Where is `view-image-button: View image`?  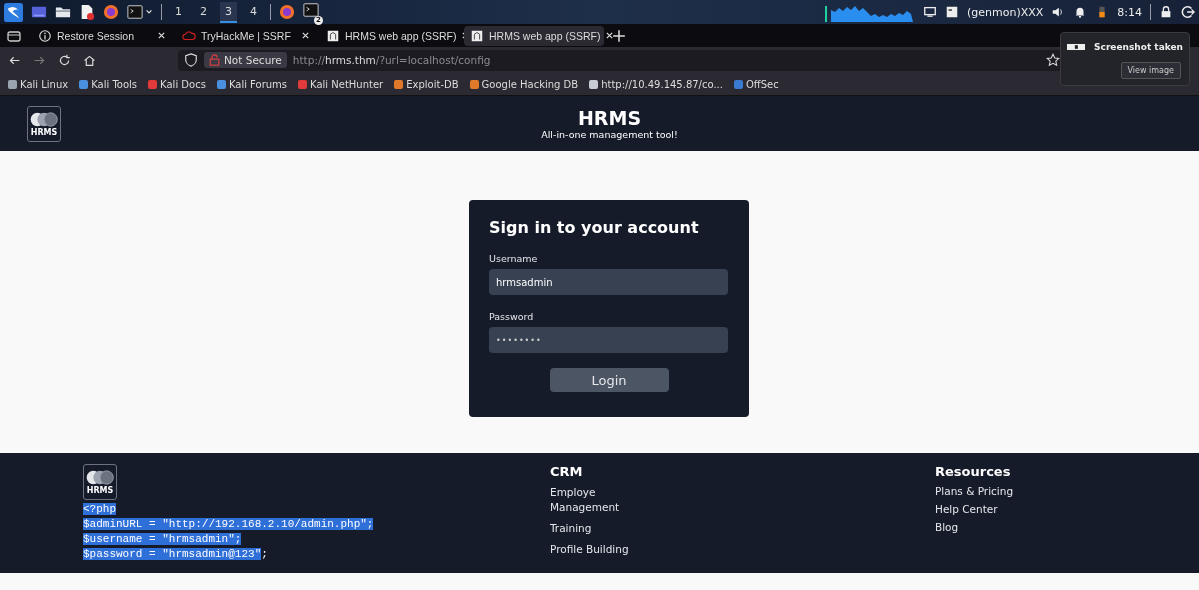 view-image-button: View image is located at coordinates (1150, 70).